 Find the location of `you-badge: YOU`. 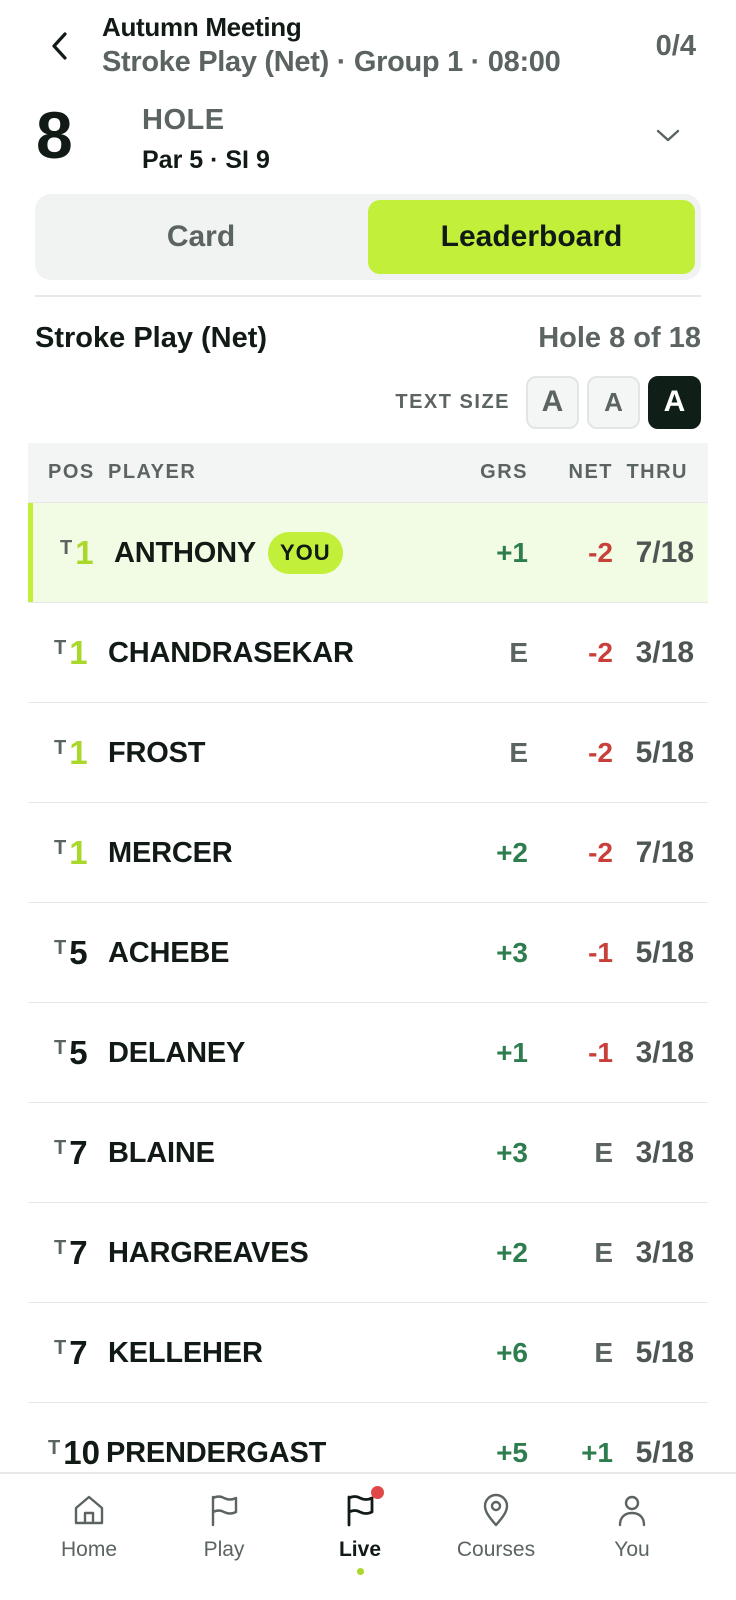

you-badge: YOU is located at coordinates (305, 553).